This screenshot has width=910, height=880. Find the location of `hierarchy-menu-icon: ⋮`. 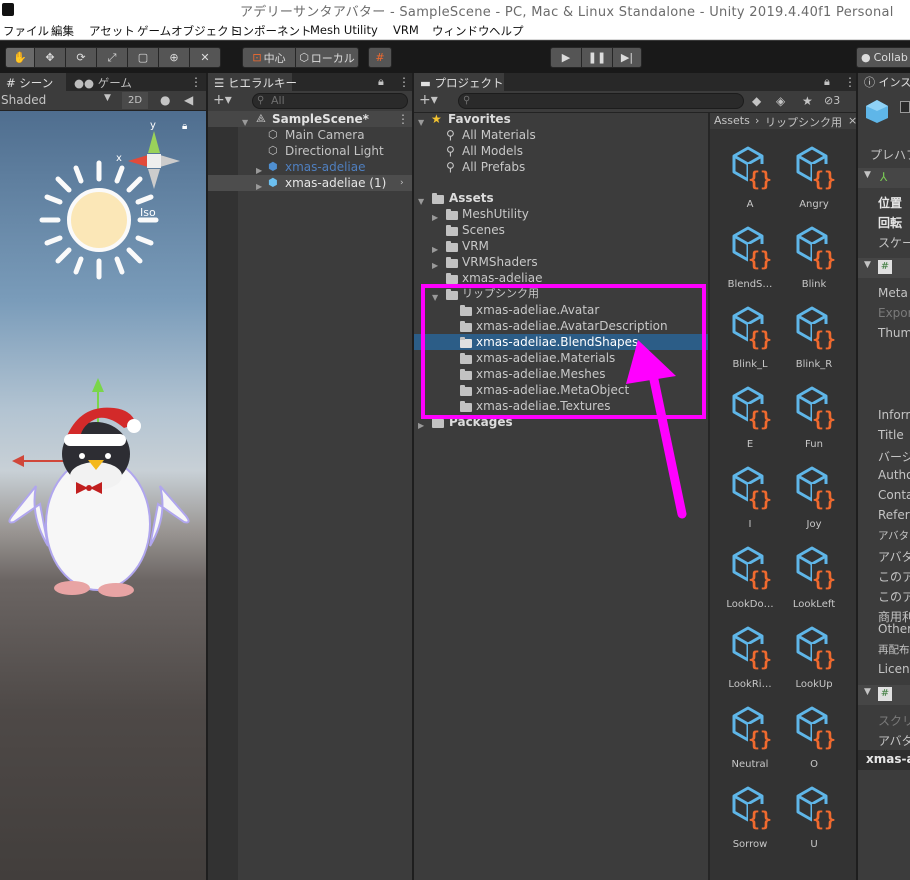

hierarchy-menu-icon: ⋮ is located at coordinates (404, 82).